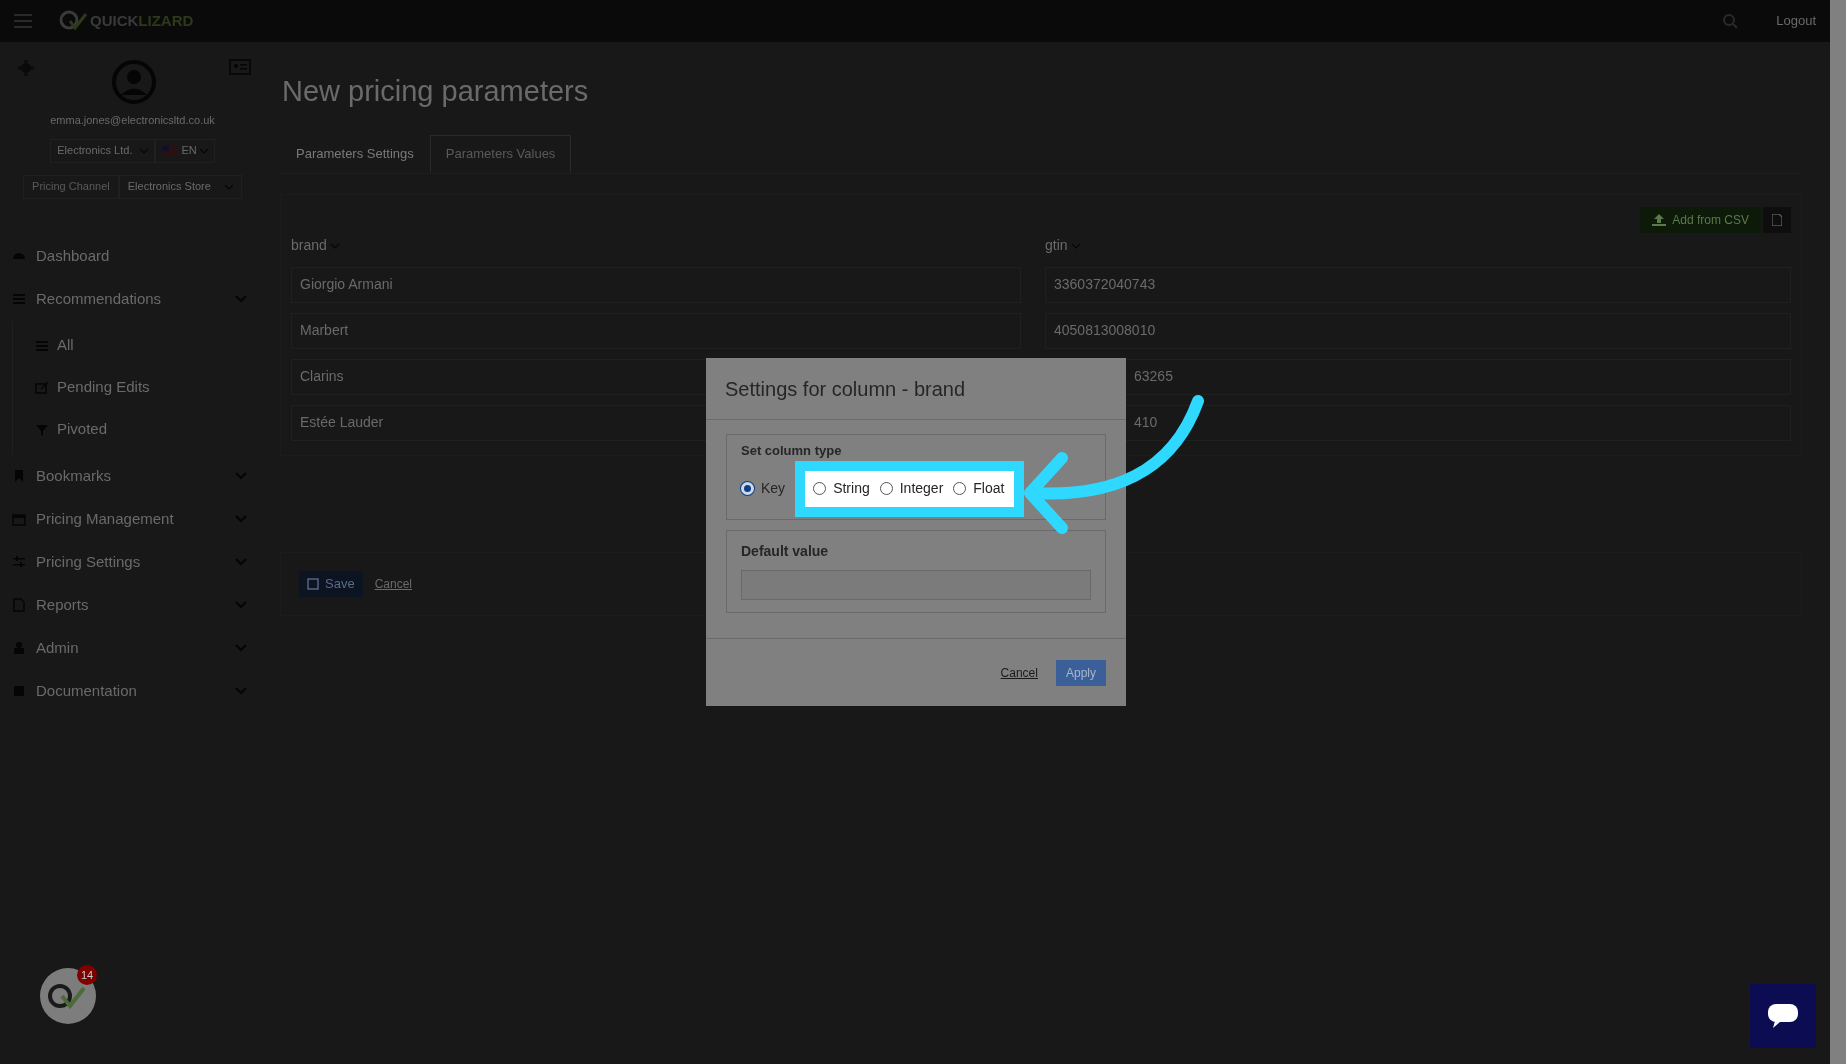 The height and width of the screenshot is (1064, 1846). What do you see at coordinates (500, 153) in the screenshot?
I see `tab: Parameters Values` at bounding box center [500, 153].